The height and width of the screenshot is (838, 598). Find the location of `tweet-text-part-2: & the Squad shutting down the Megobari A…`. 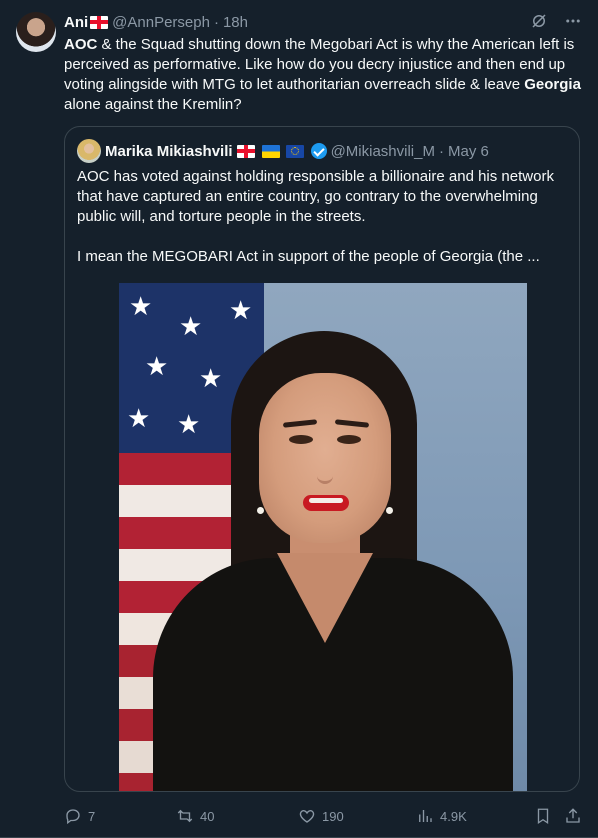

tweet-text-part-2: & the Squad shutting down the Megobari A… is located at coordinates (319, 64).